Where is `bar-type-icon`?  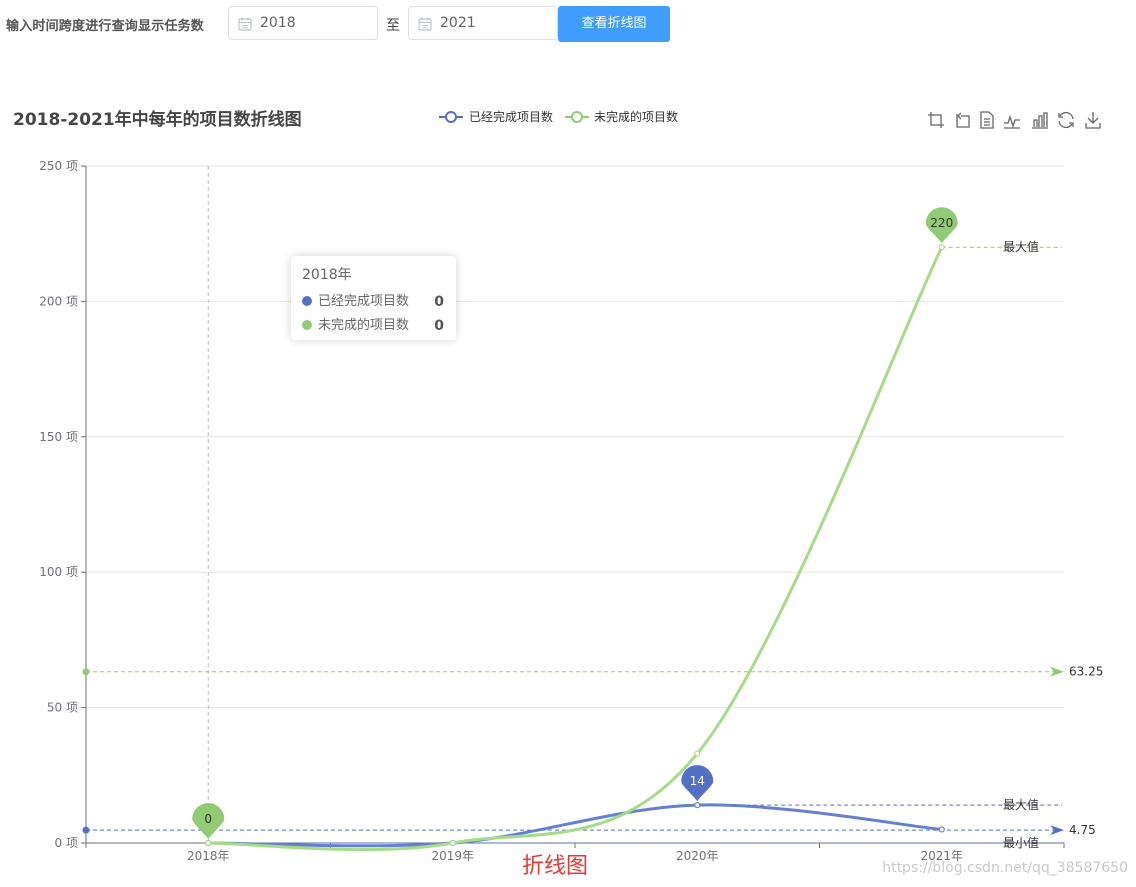
bar-type-icon is located at coordinates (1040, 120).